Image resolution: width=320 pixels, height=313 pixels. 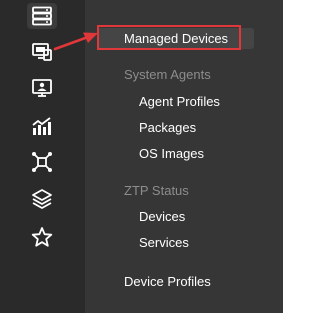 What do you see at coordinates (167, 74) in the screenshot?
I see `section-header-system-agents: System Agents` at bounding box center [167, 74].